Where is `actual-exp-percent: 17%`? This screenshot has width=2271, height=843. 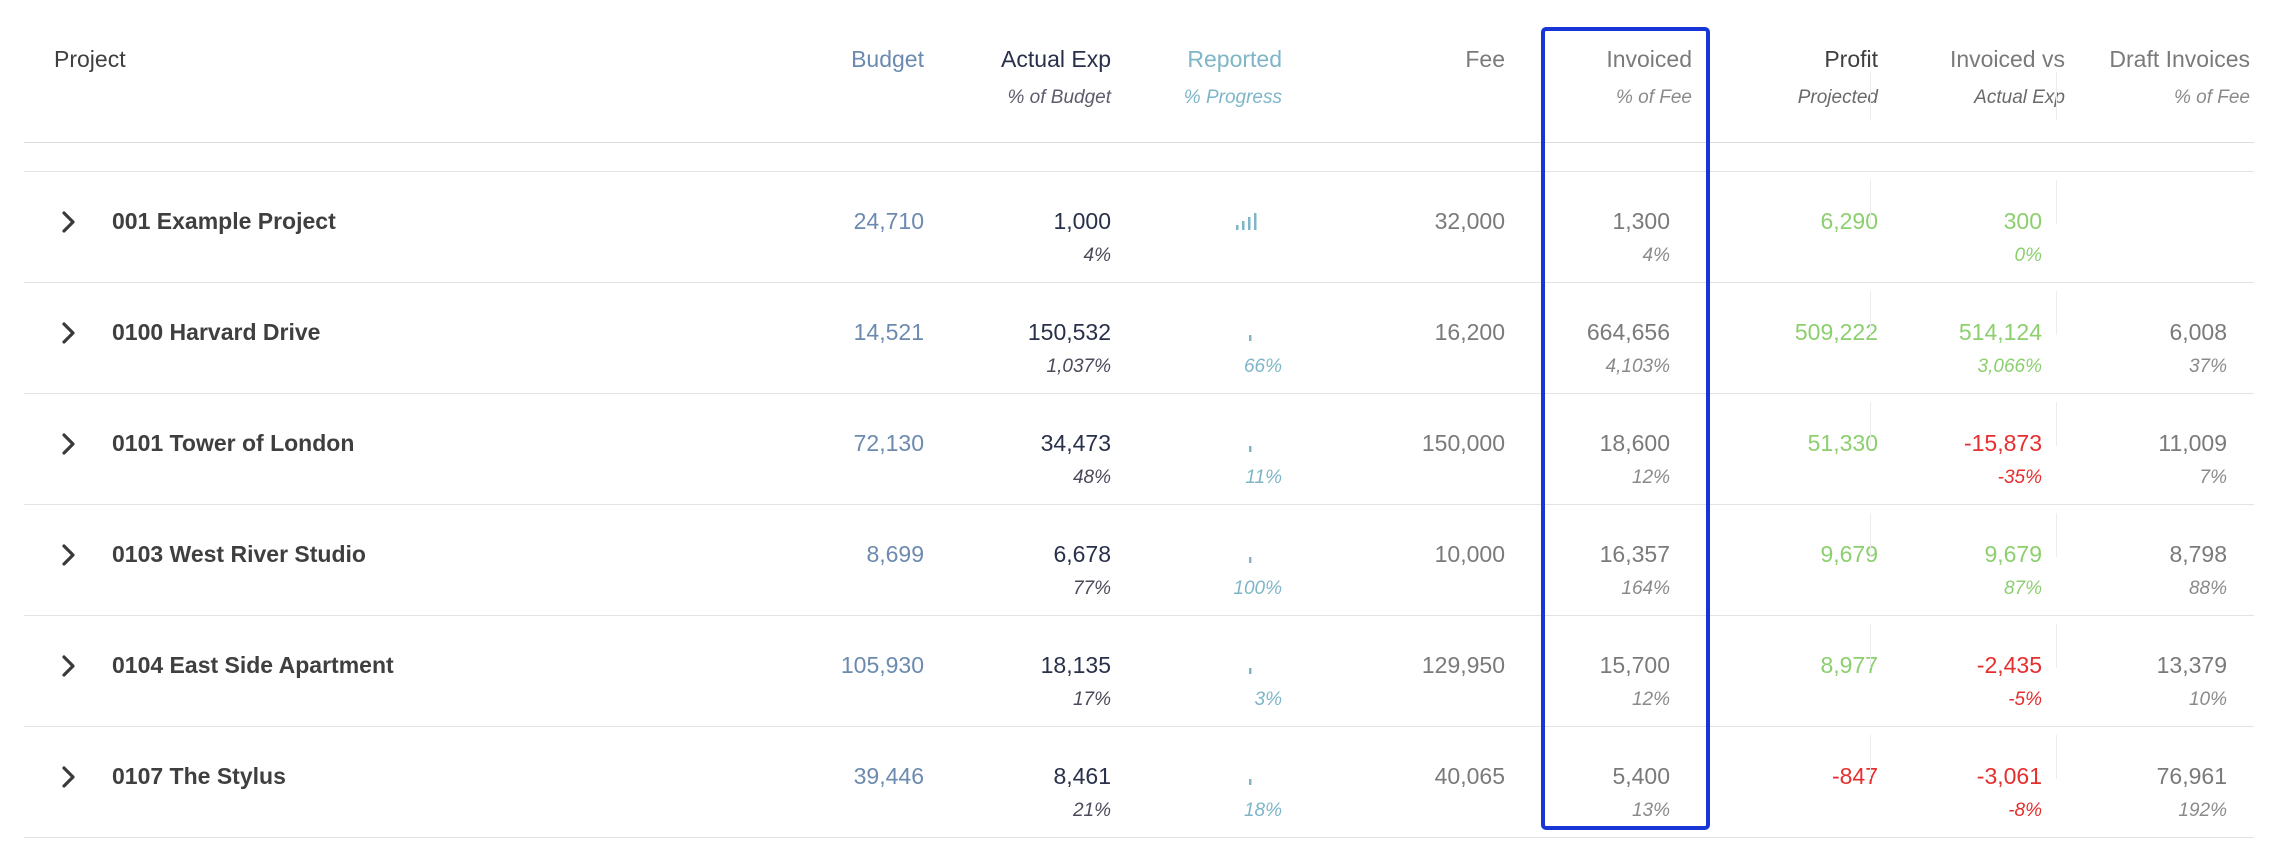
actual-exp-percent: 17% is located at coordinates (1091, 699).